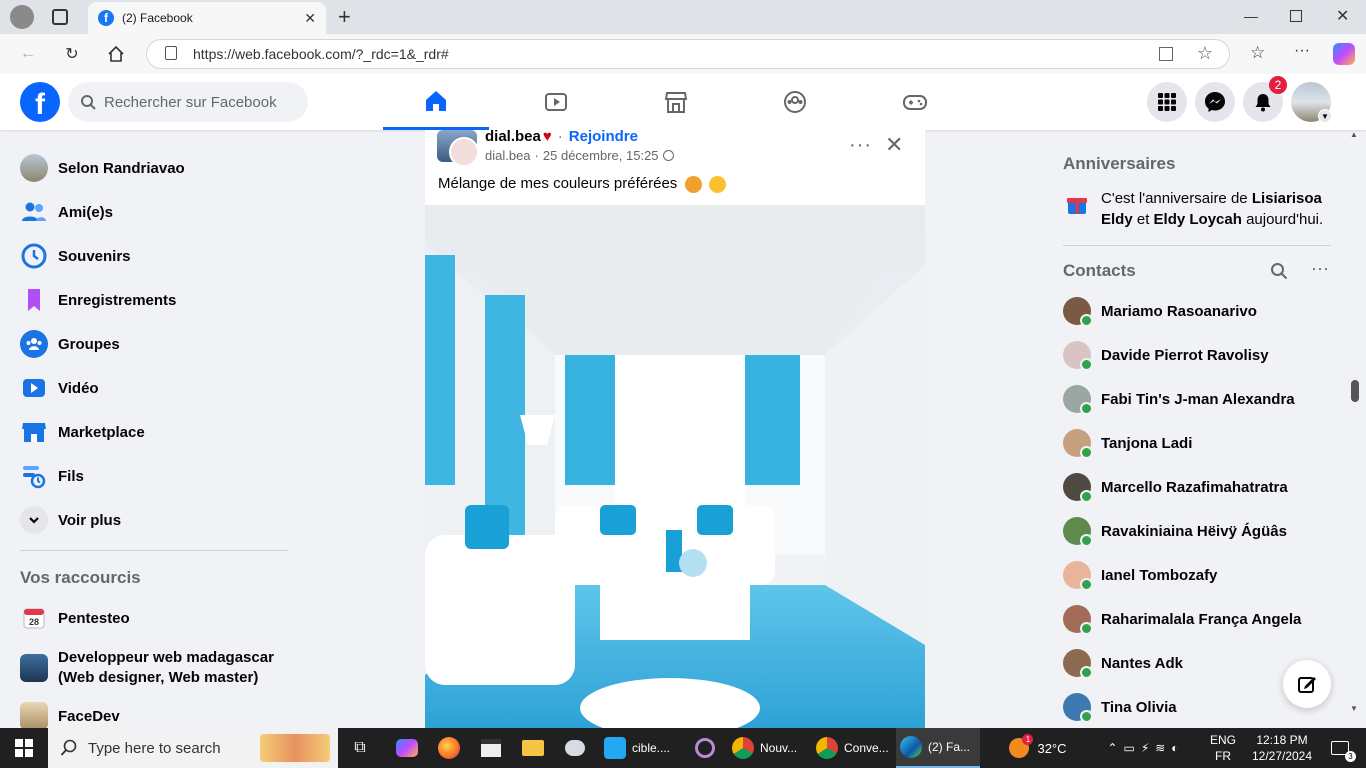  I want to click on start-button, so click(24, 748).